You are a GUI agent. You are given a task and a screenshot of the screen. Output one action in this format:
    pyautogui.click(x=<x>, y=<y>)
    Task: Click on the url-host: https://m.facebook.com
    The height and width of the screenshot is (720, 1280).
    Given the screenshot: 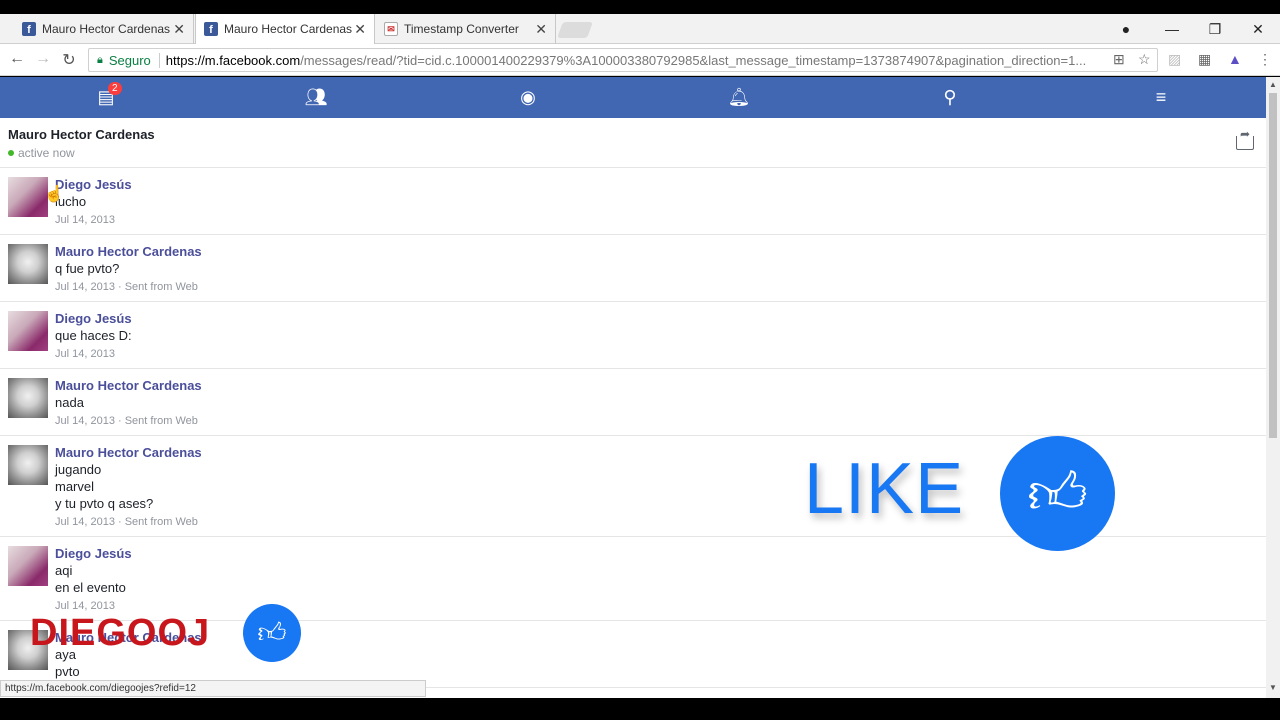 What is the action you would take?
    pyautogui.click(x=233, y=60)
    